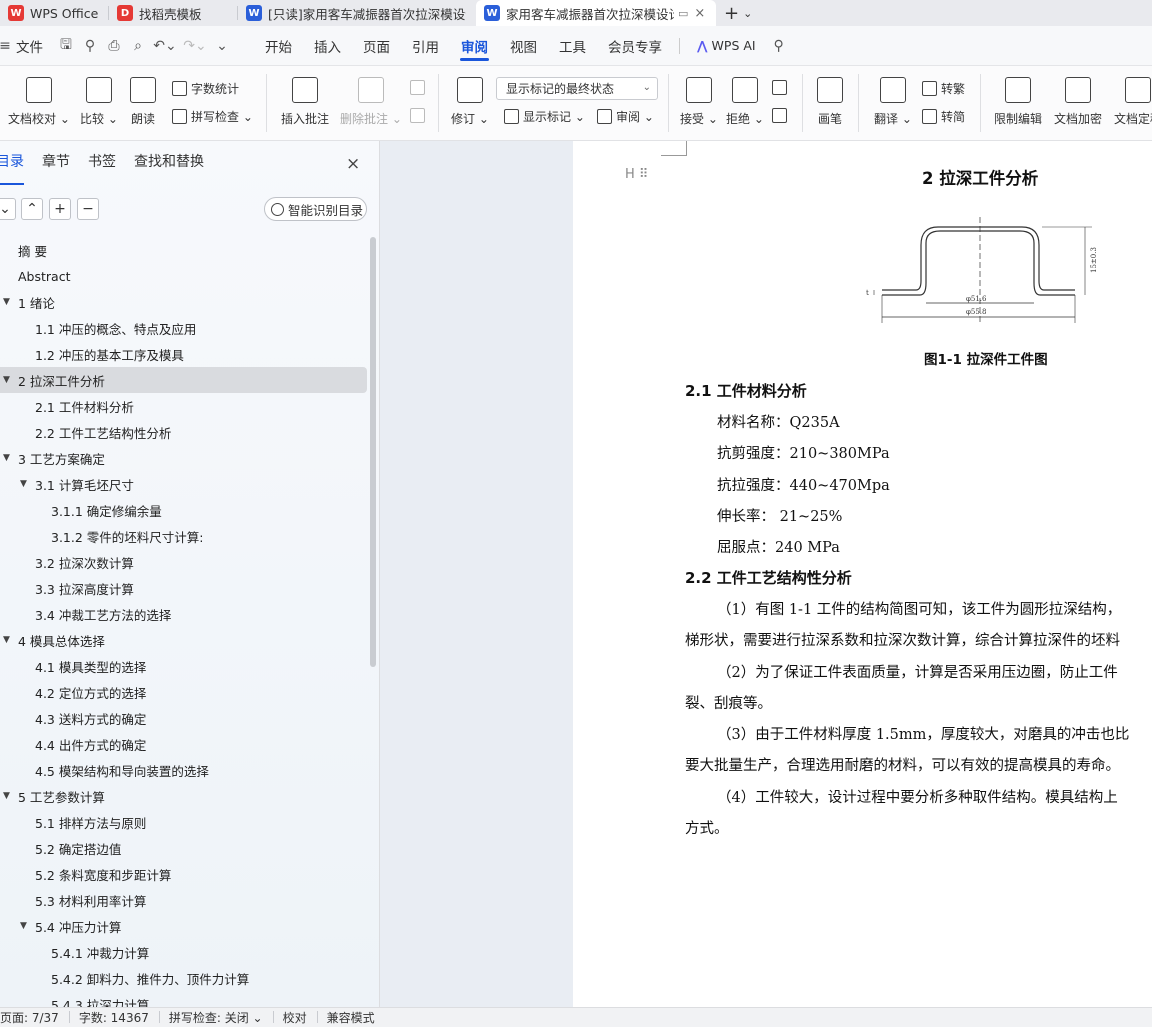 The image size is (1152, 1027). What do you see at coordinates (54, 13) in the screenshot?
I see `tab-wps-office: W WPS Office` at bounding box center [54, 13].